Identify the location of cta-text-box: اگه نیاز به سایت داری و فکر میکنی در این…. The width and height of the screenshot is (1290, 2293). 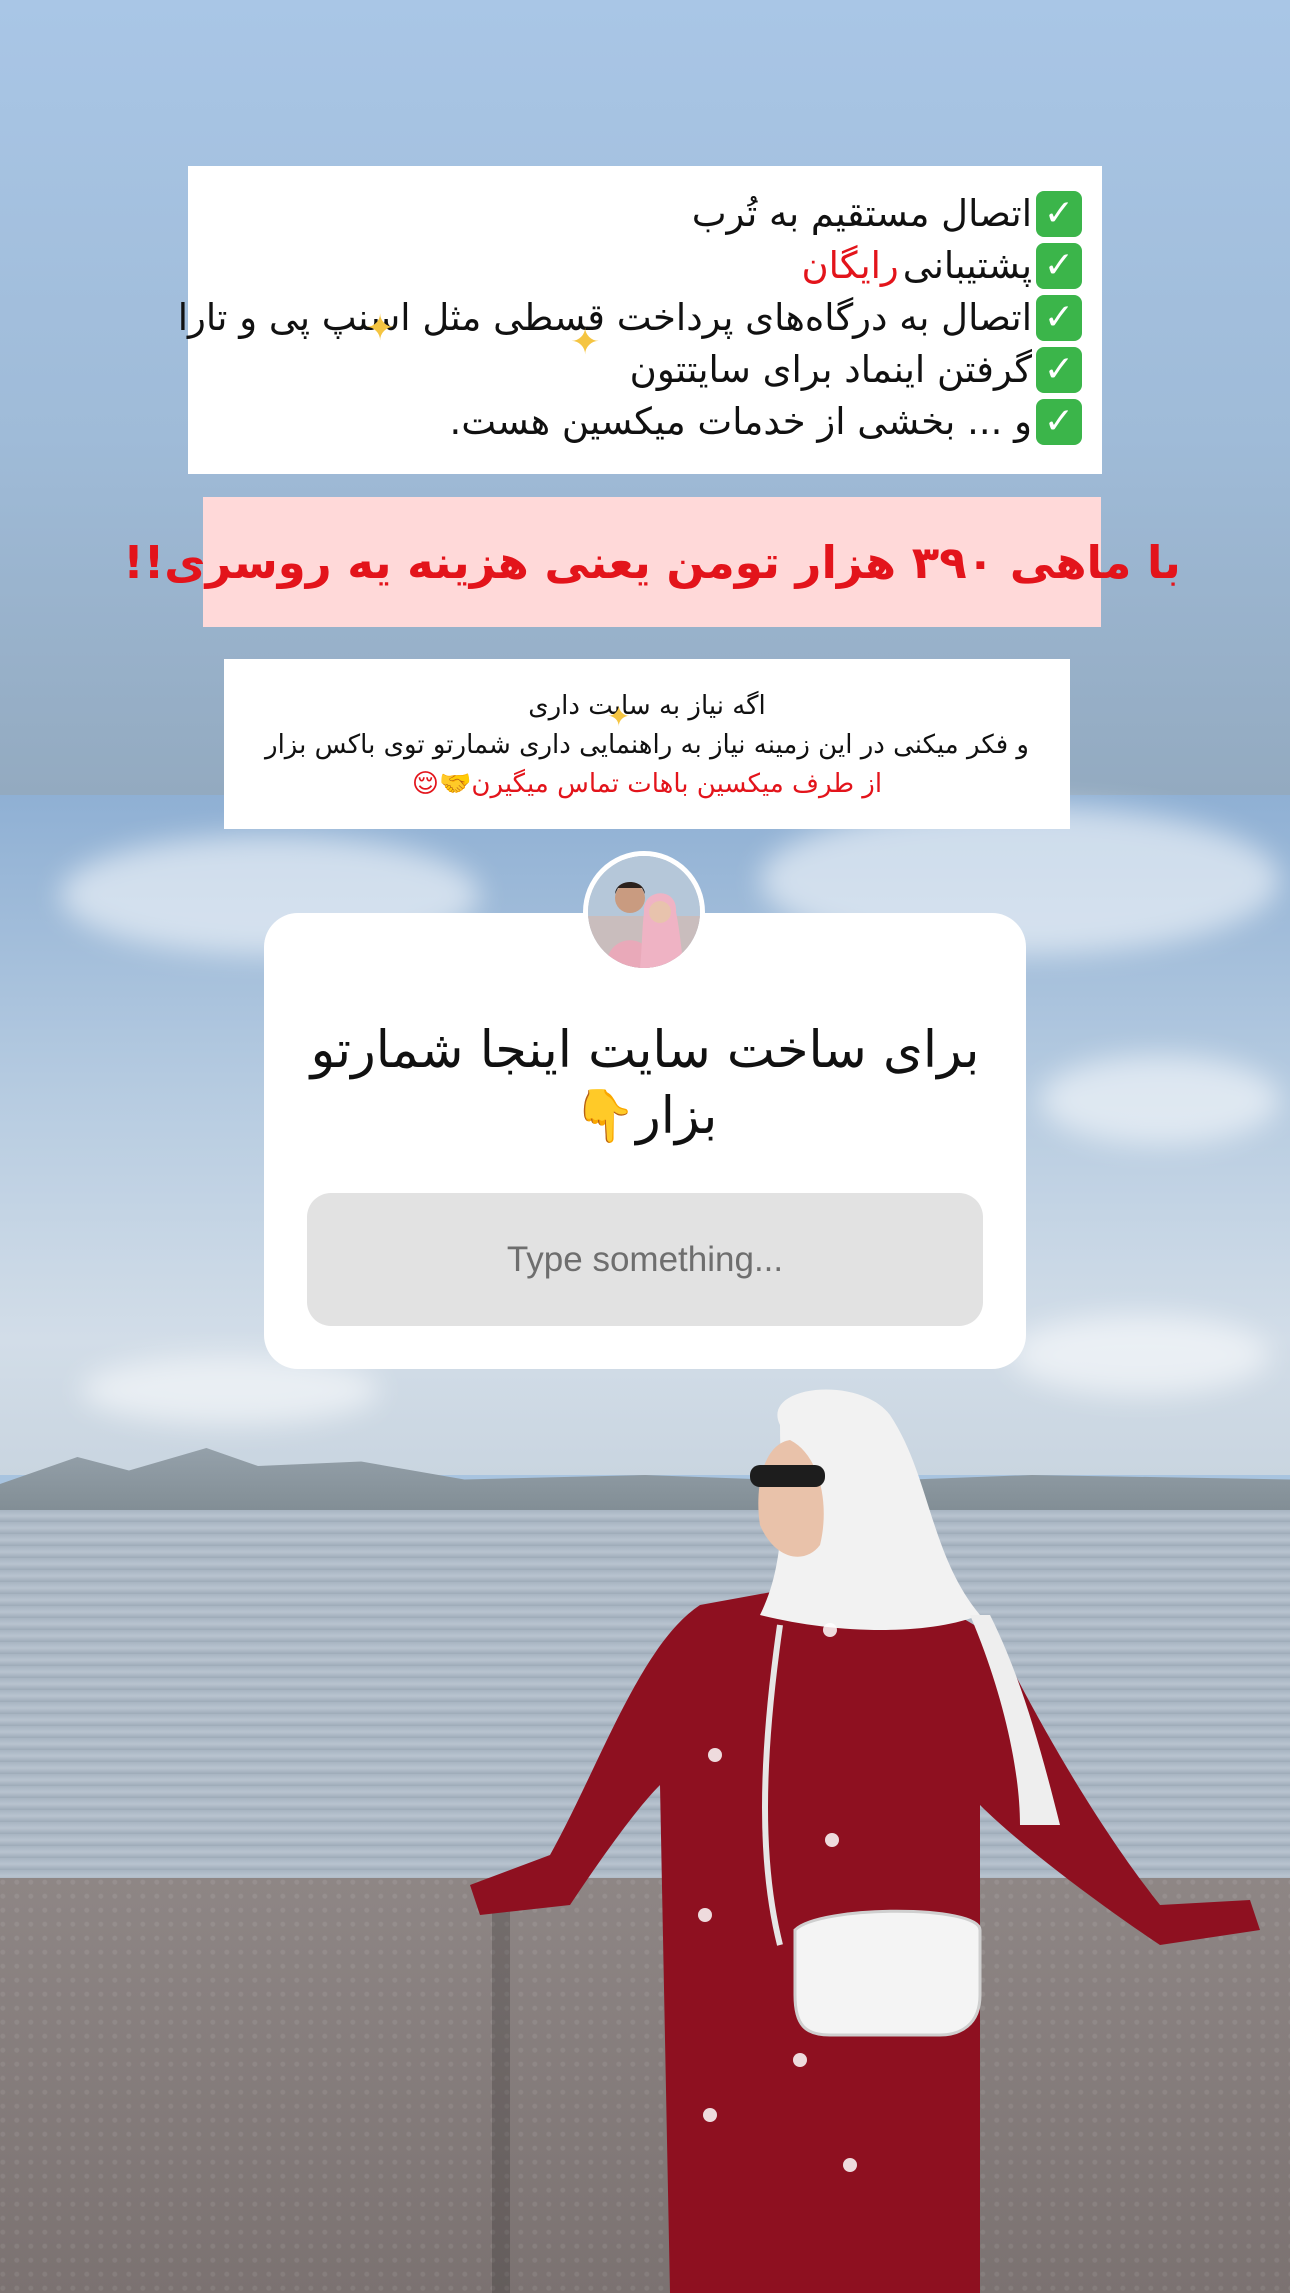
(647, 744).